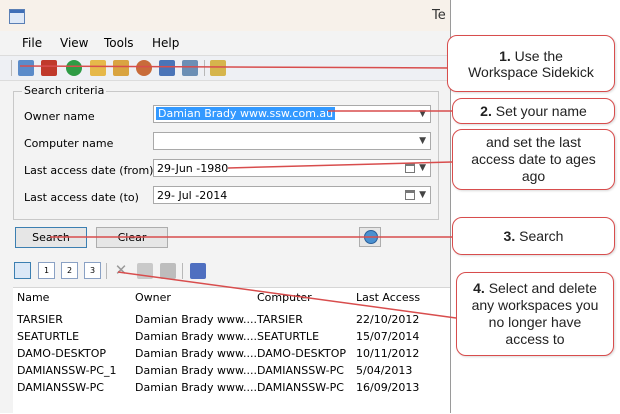 Image resolution: width=620 pixels, height=414 pixels. I want to click on callout-step-2b: and set the last access date to ages ago, so click(533, 159).